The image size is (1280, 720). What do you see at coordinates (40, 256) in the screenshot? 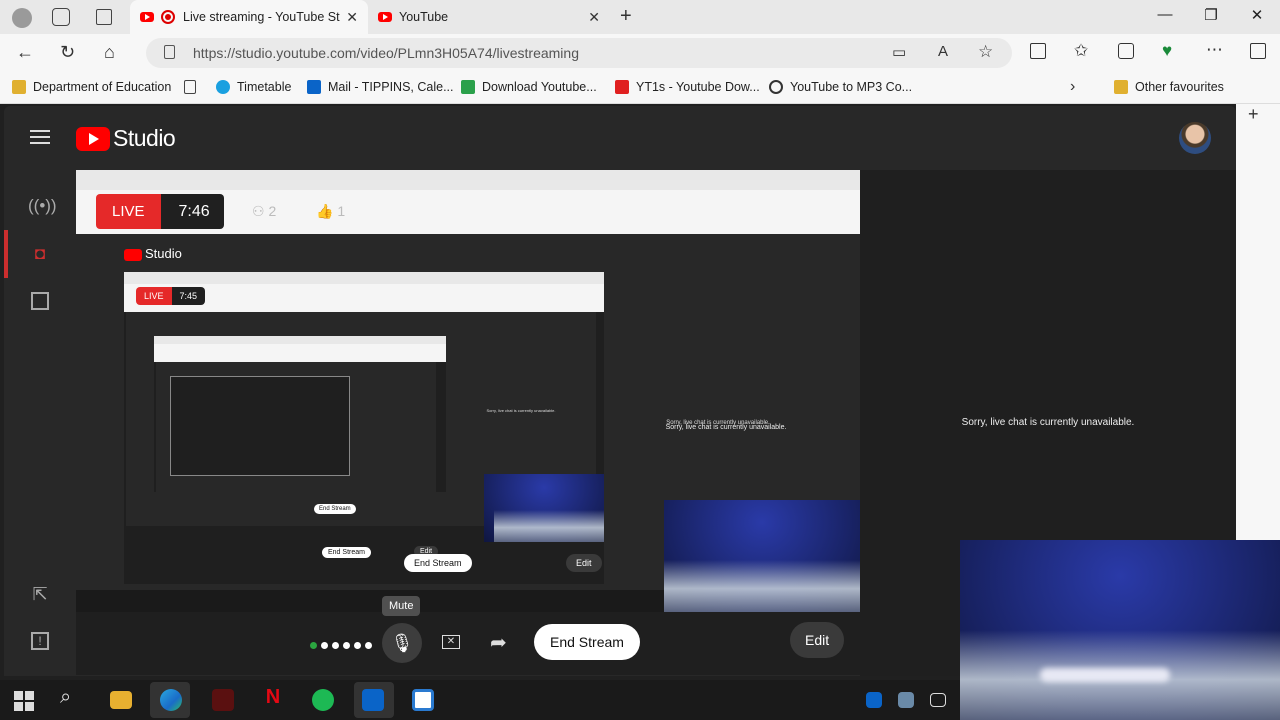
I see `camera-icon: ◘` at bounding box center [40, 256].